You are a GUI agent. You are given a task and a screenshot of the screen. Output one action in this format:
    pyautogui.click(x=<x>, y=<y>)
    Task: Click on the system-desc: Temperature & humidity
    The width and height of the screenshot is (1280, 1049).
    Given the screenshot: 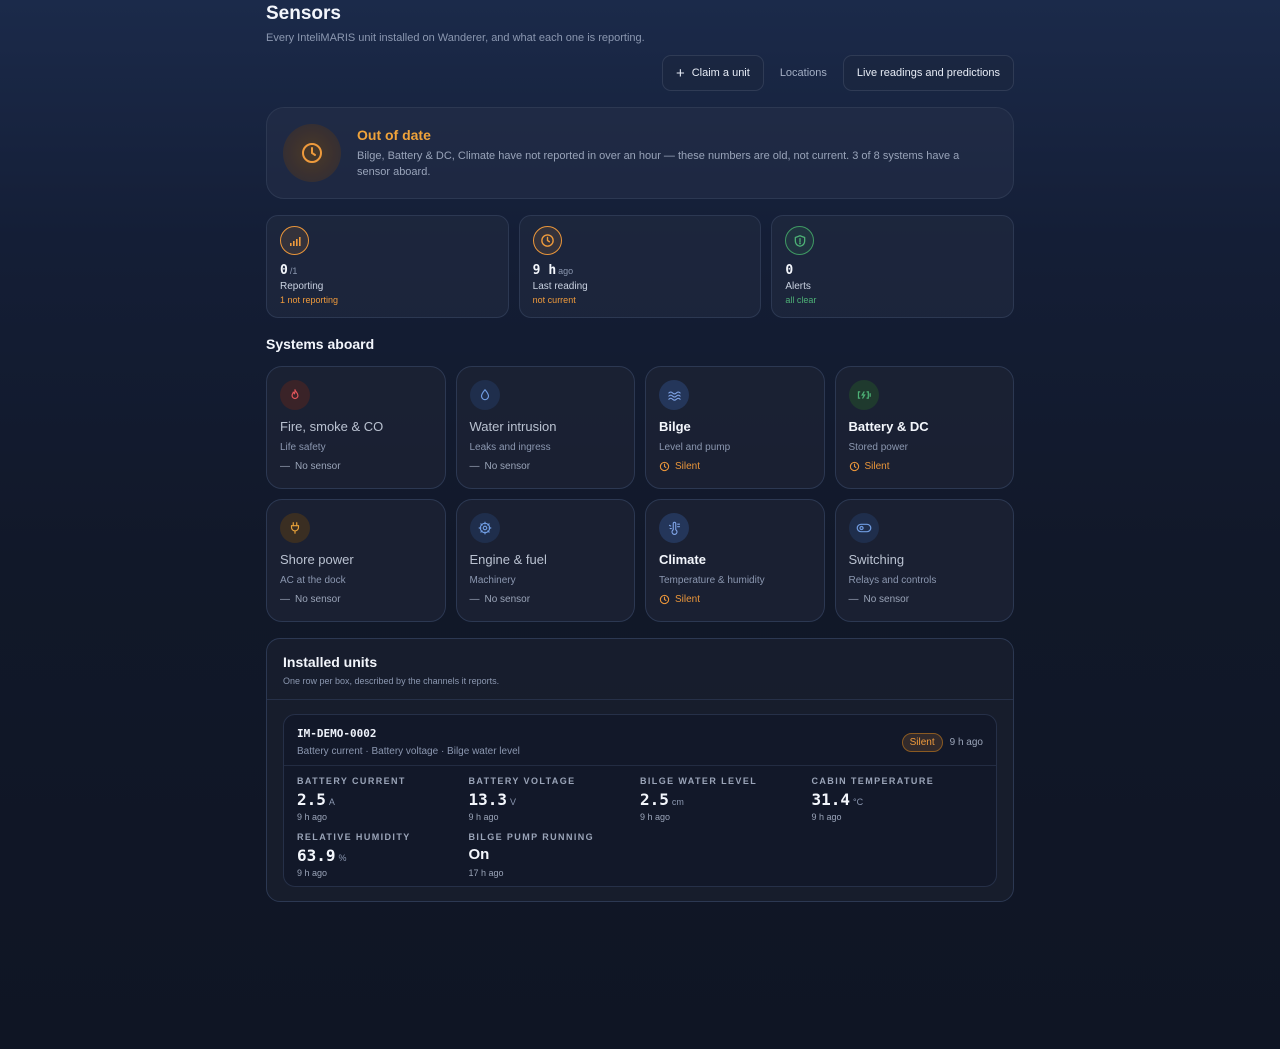 What is the action you would take?
    pyautogui.click(x=712, y=580)
    